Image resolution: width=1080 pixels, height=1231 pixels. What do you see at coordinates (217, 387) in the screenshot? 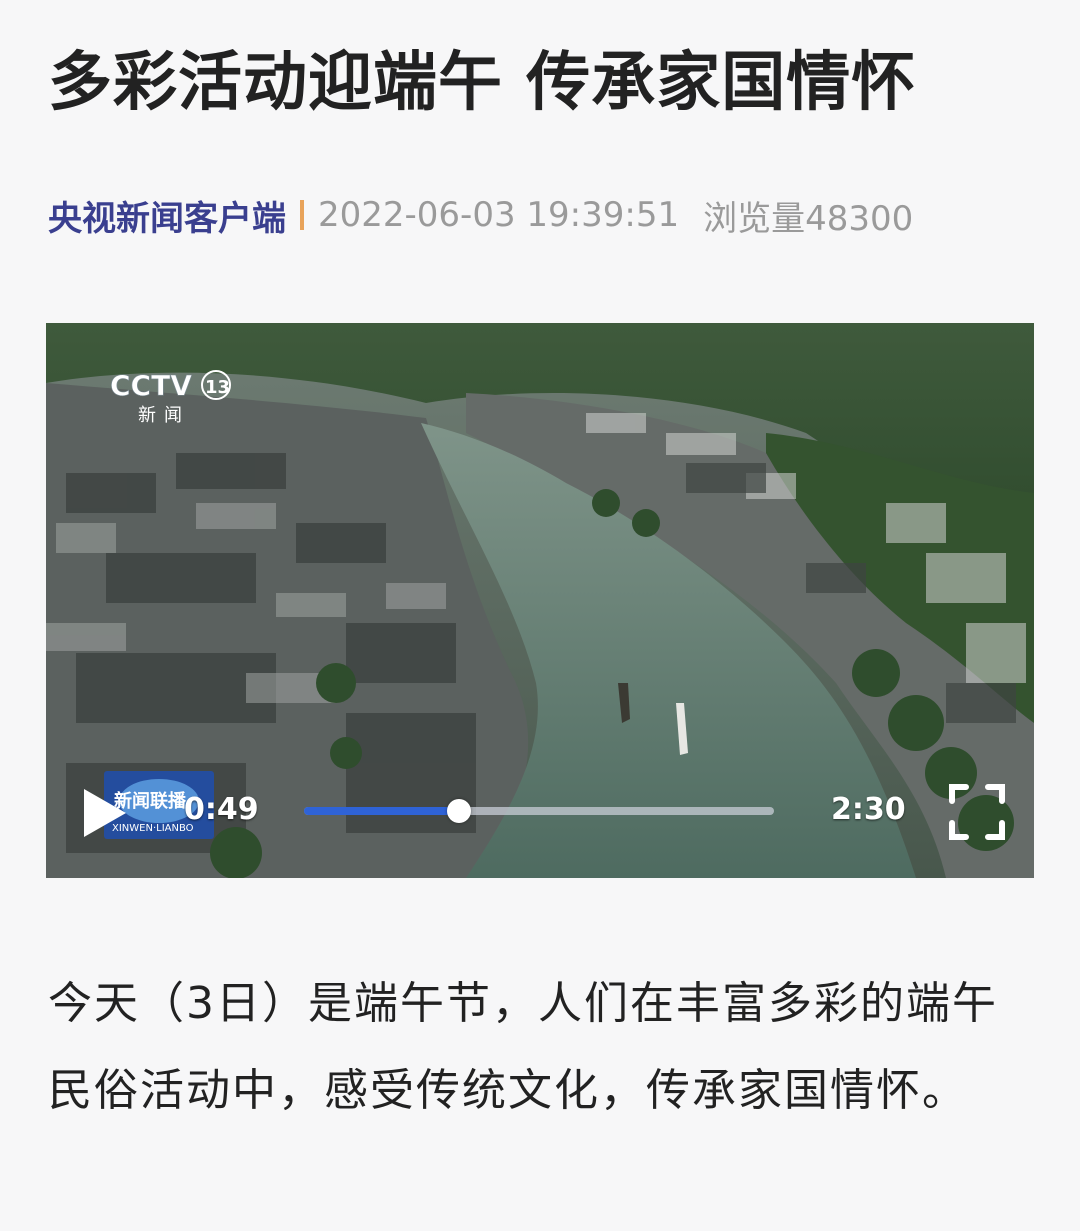
I see `svg-text: 13` at bounding box center [217, 387].